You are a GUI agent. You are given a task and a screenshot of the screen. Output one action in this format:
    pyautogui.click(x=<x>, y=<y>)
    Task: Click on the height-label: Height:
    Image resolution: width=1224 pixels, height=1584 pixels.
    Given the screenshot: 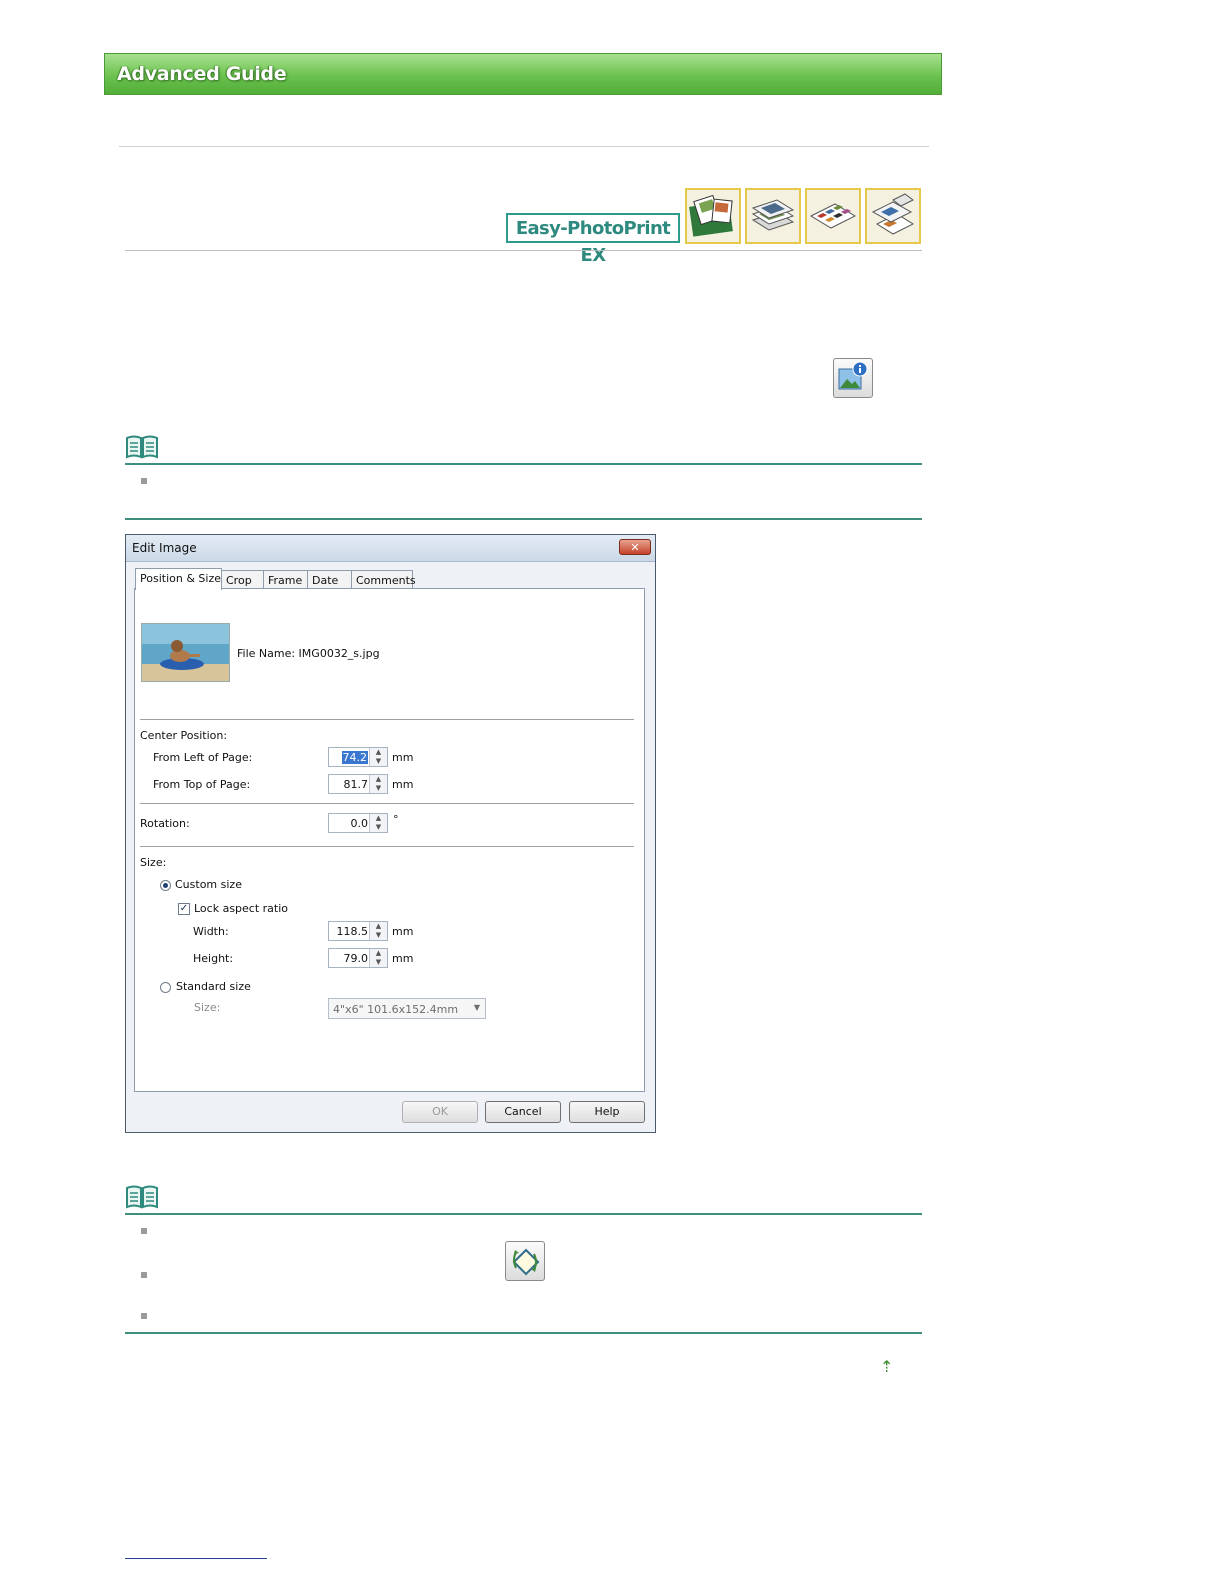 What is the action you would take?
    pyautogui.click(x=213, y=958)
    